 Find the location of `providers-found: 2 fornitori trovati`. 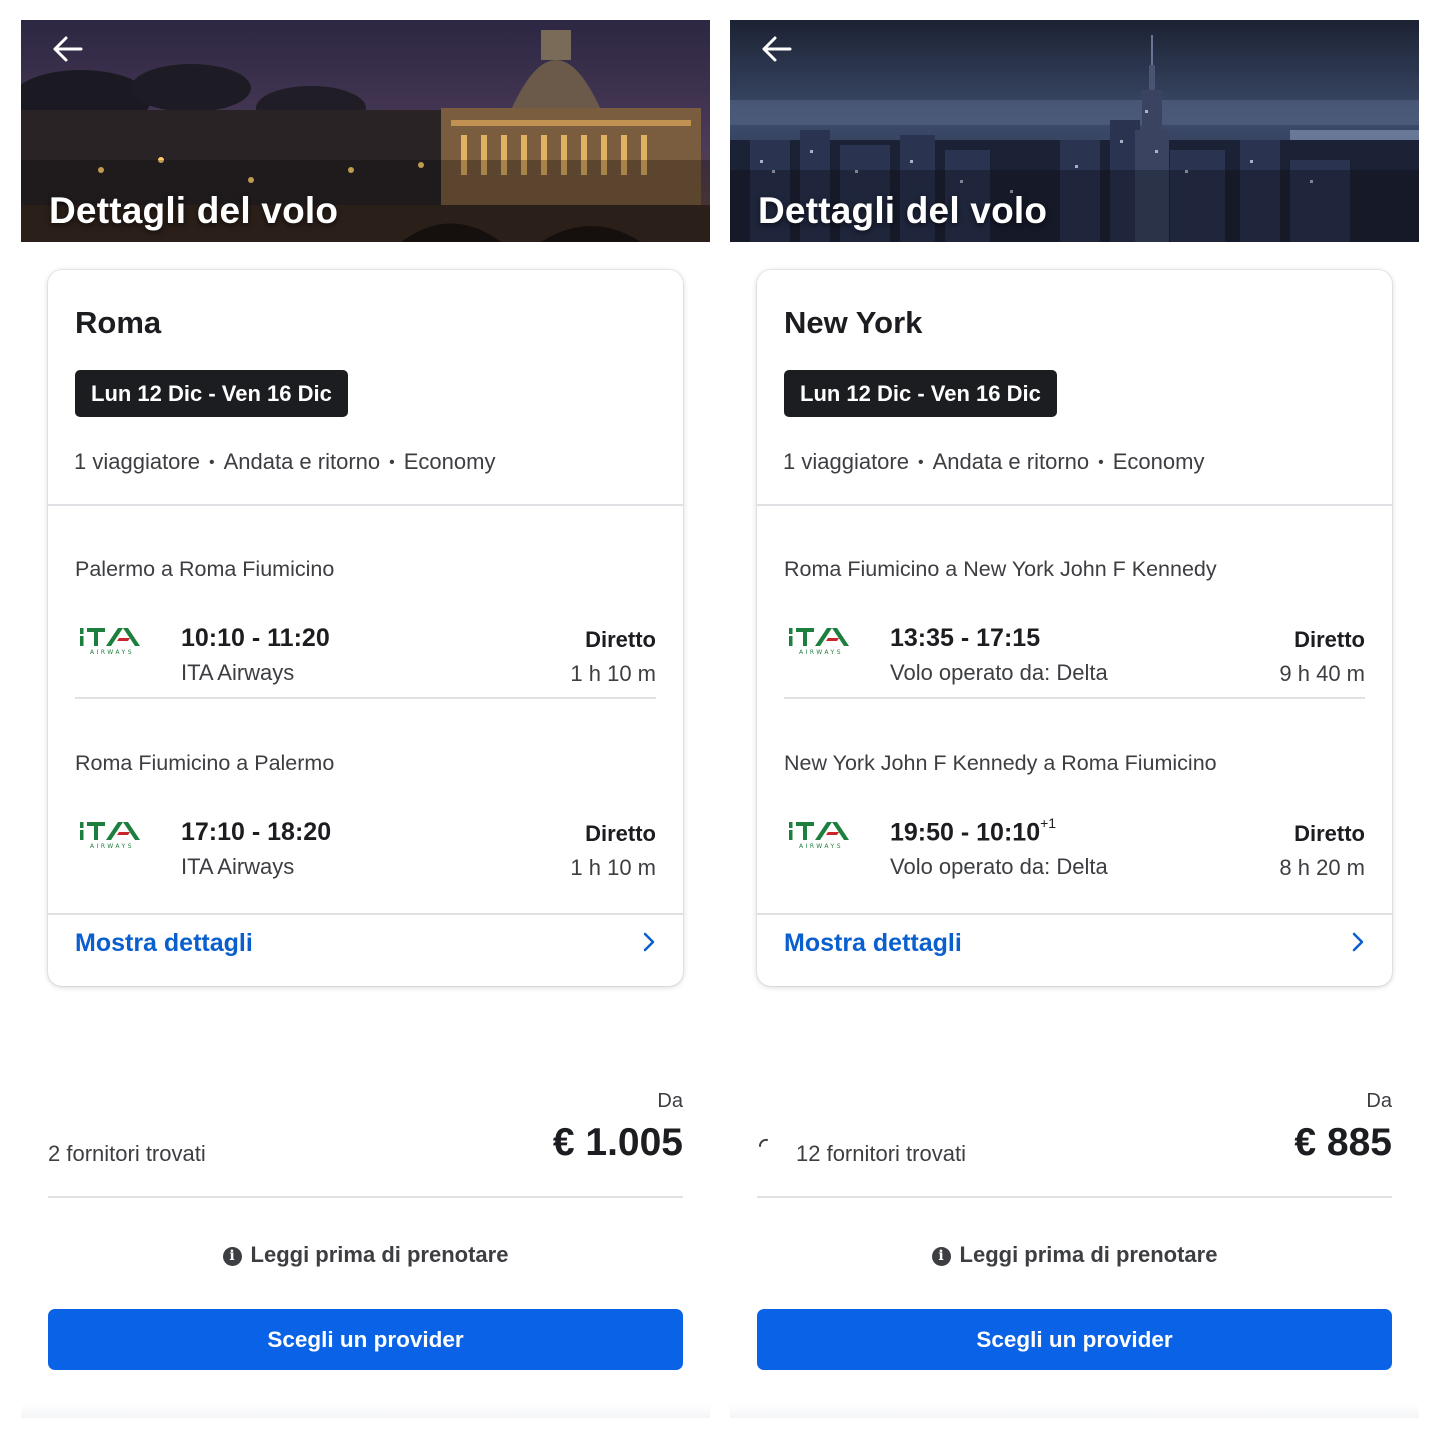

providers-found: 2 fornitori trovati is located at coordinates (127, 1153).